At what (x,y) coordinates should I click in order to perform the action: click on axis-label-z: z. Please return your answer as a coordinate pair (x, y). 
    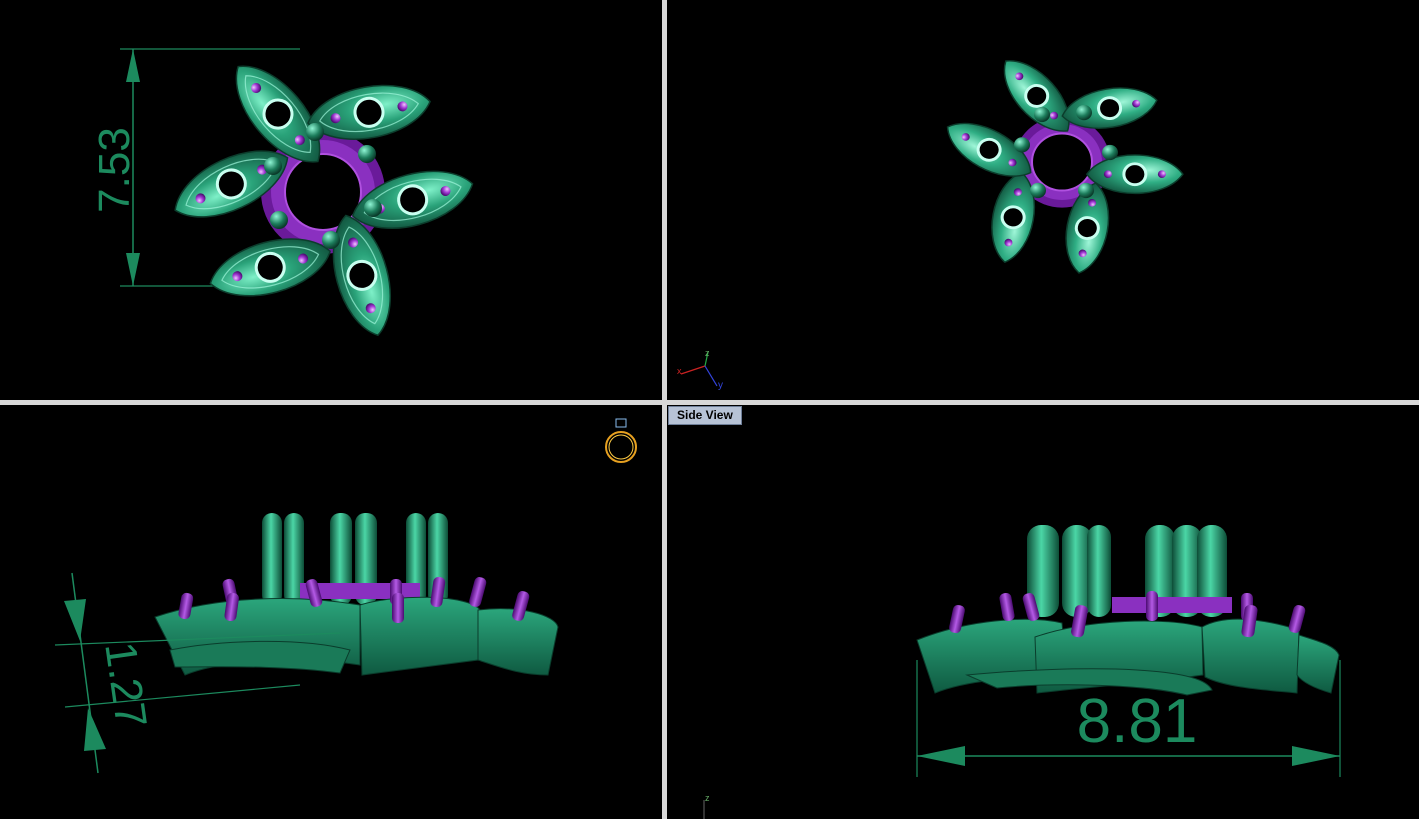
    Looking at the image, I should click on (707, 353).